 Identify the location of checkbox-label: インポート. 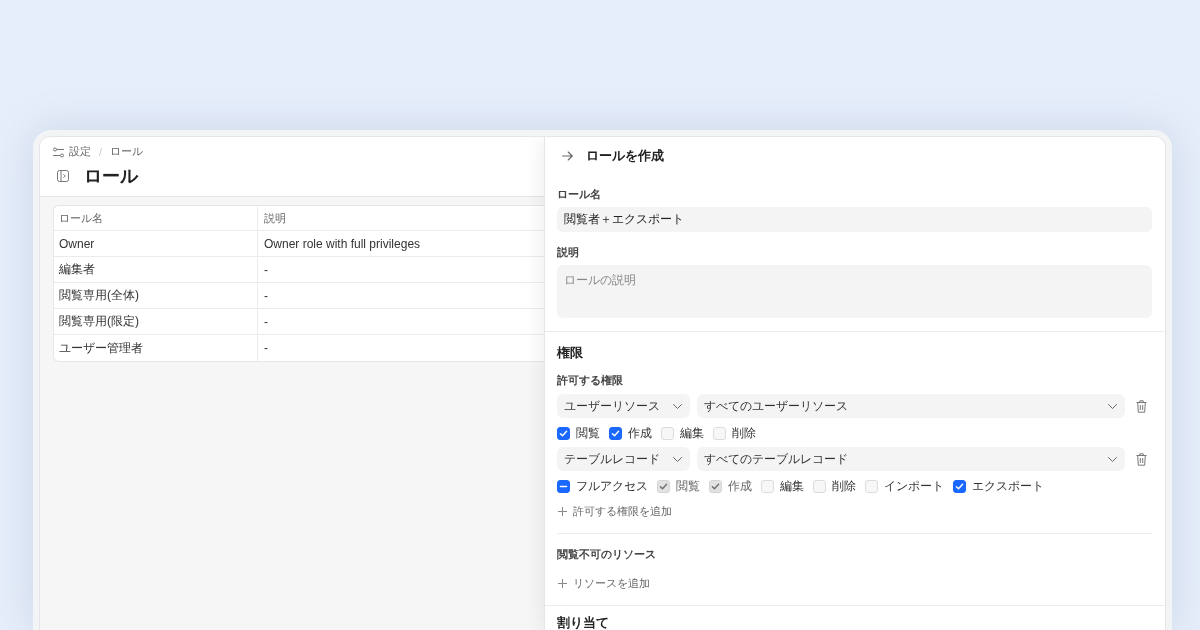
(914, 486).